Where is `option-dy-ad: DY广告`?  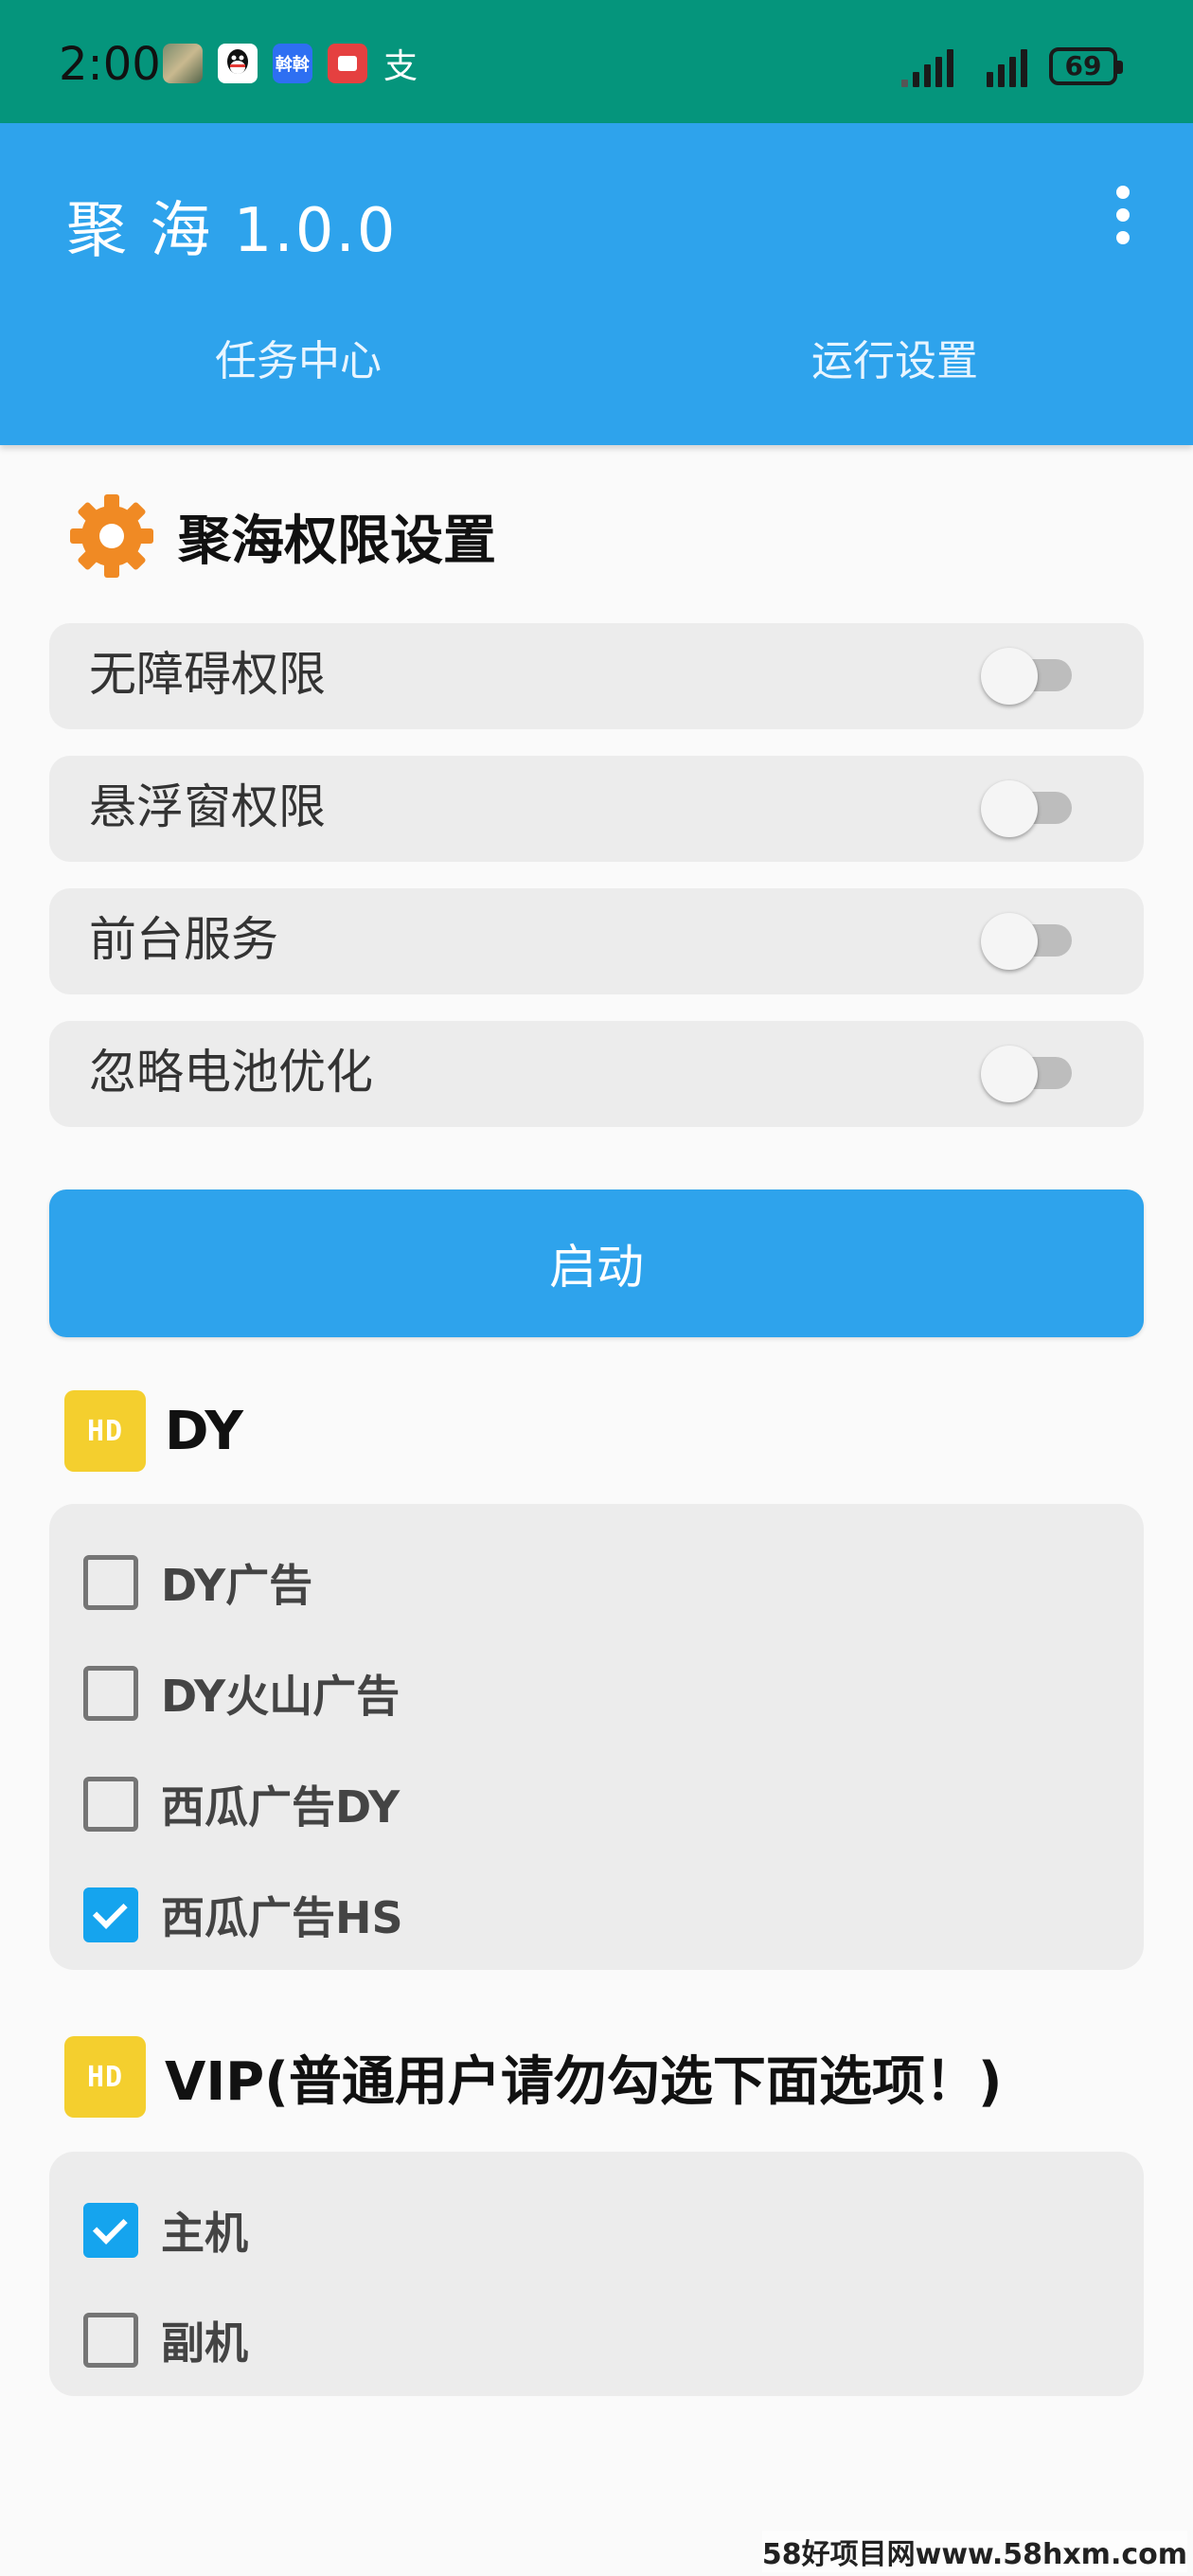
option-dy-ad: DY广告 is located at coordinates (197, 1582).